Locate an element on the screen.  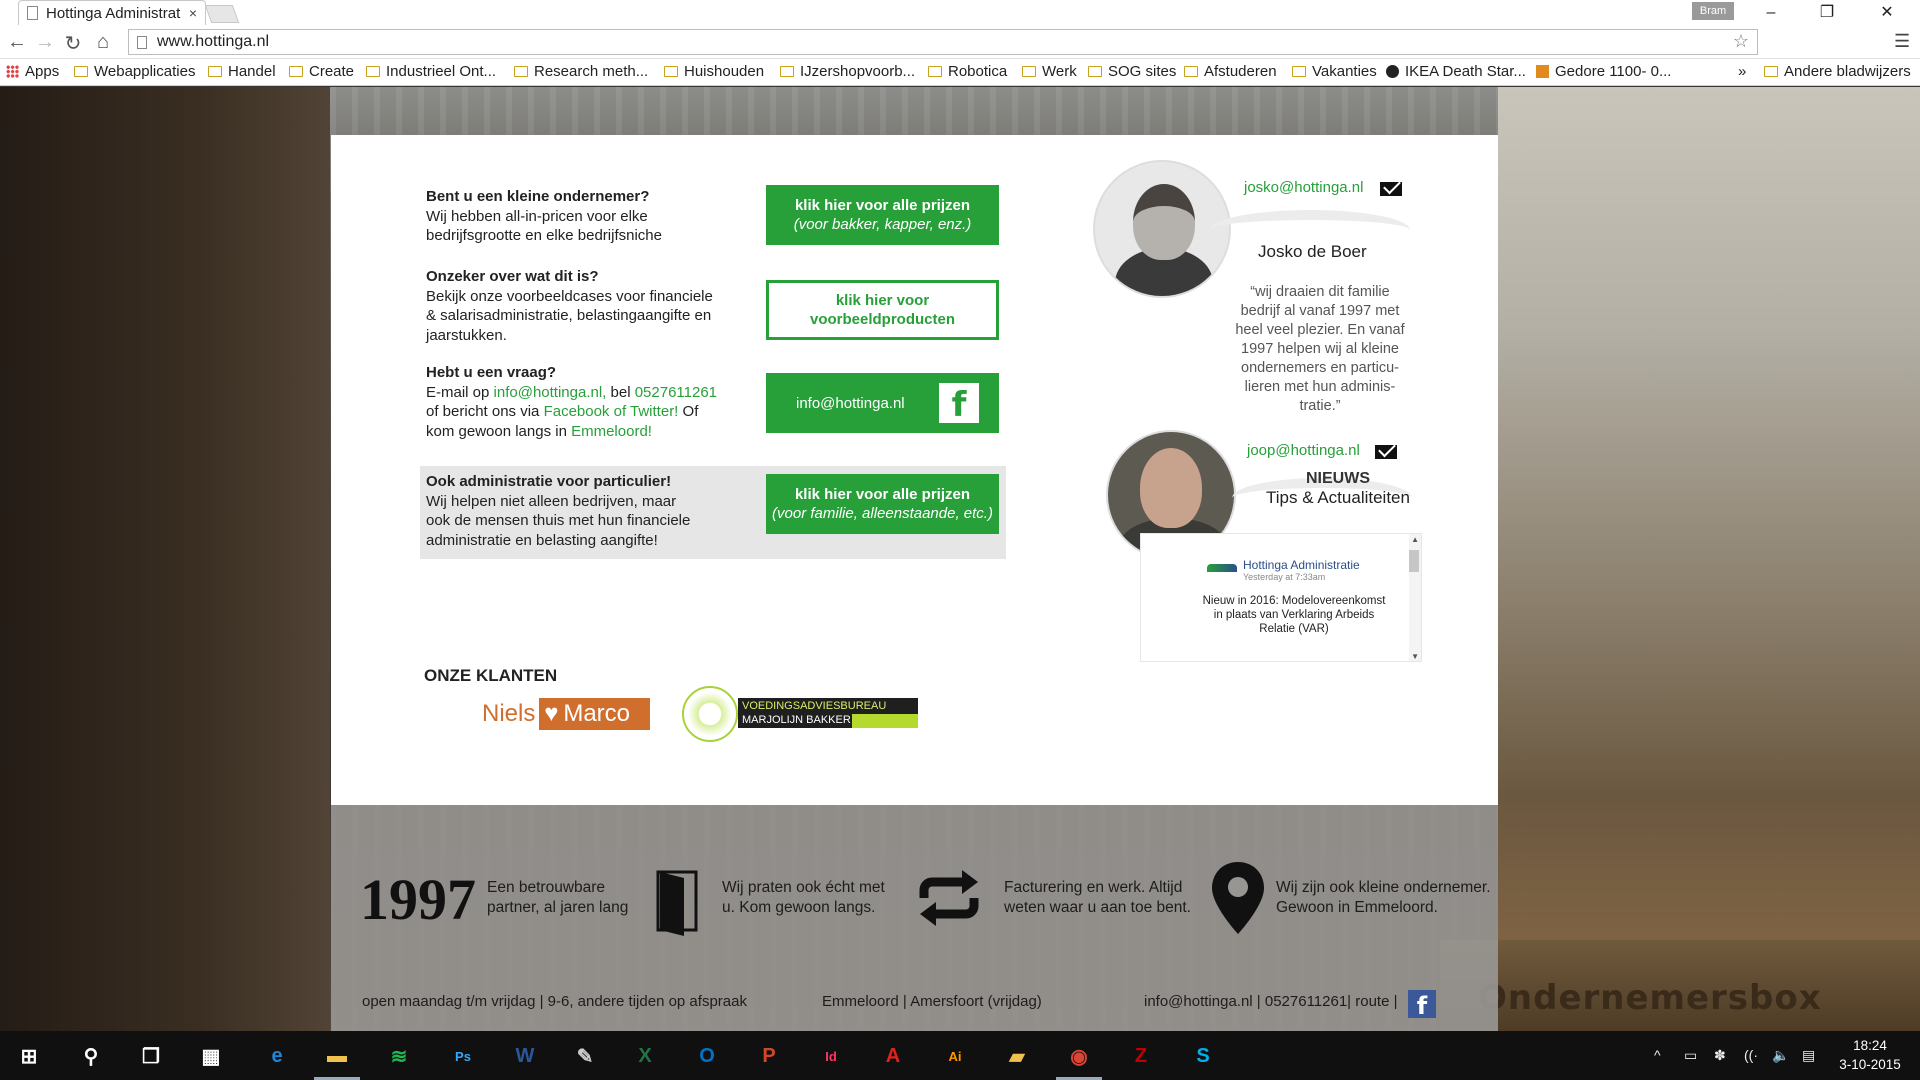
volume-icon: 🔈 is located at coordinates (1780, 1055).